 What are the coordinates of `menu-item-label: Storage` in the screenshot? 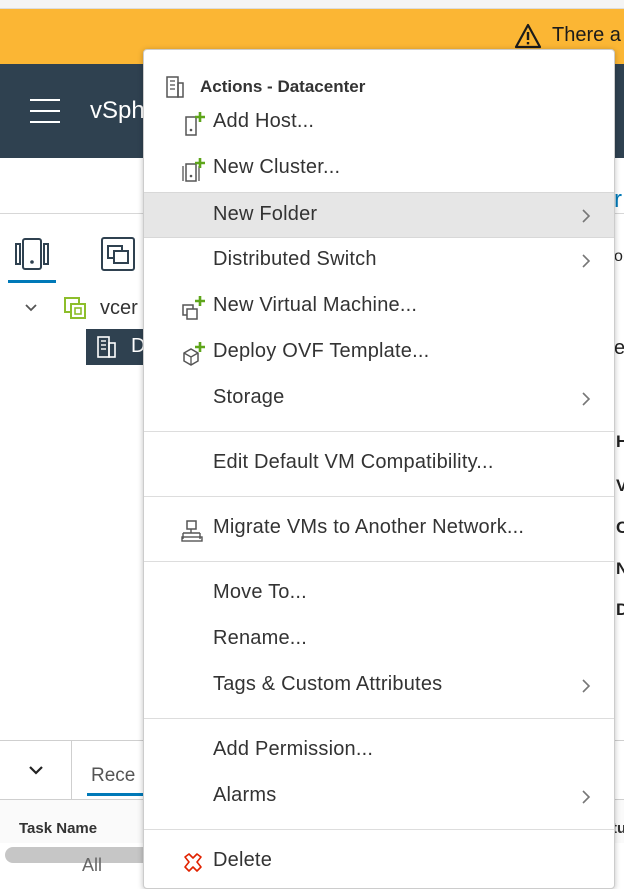 It's located at (249, 397).